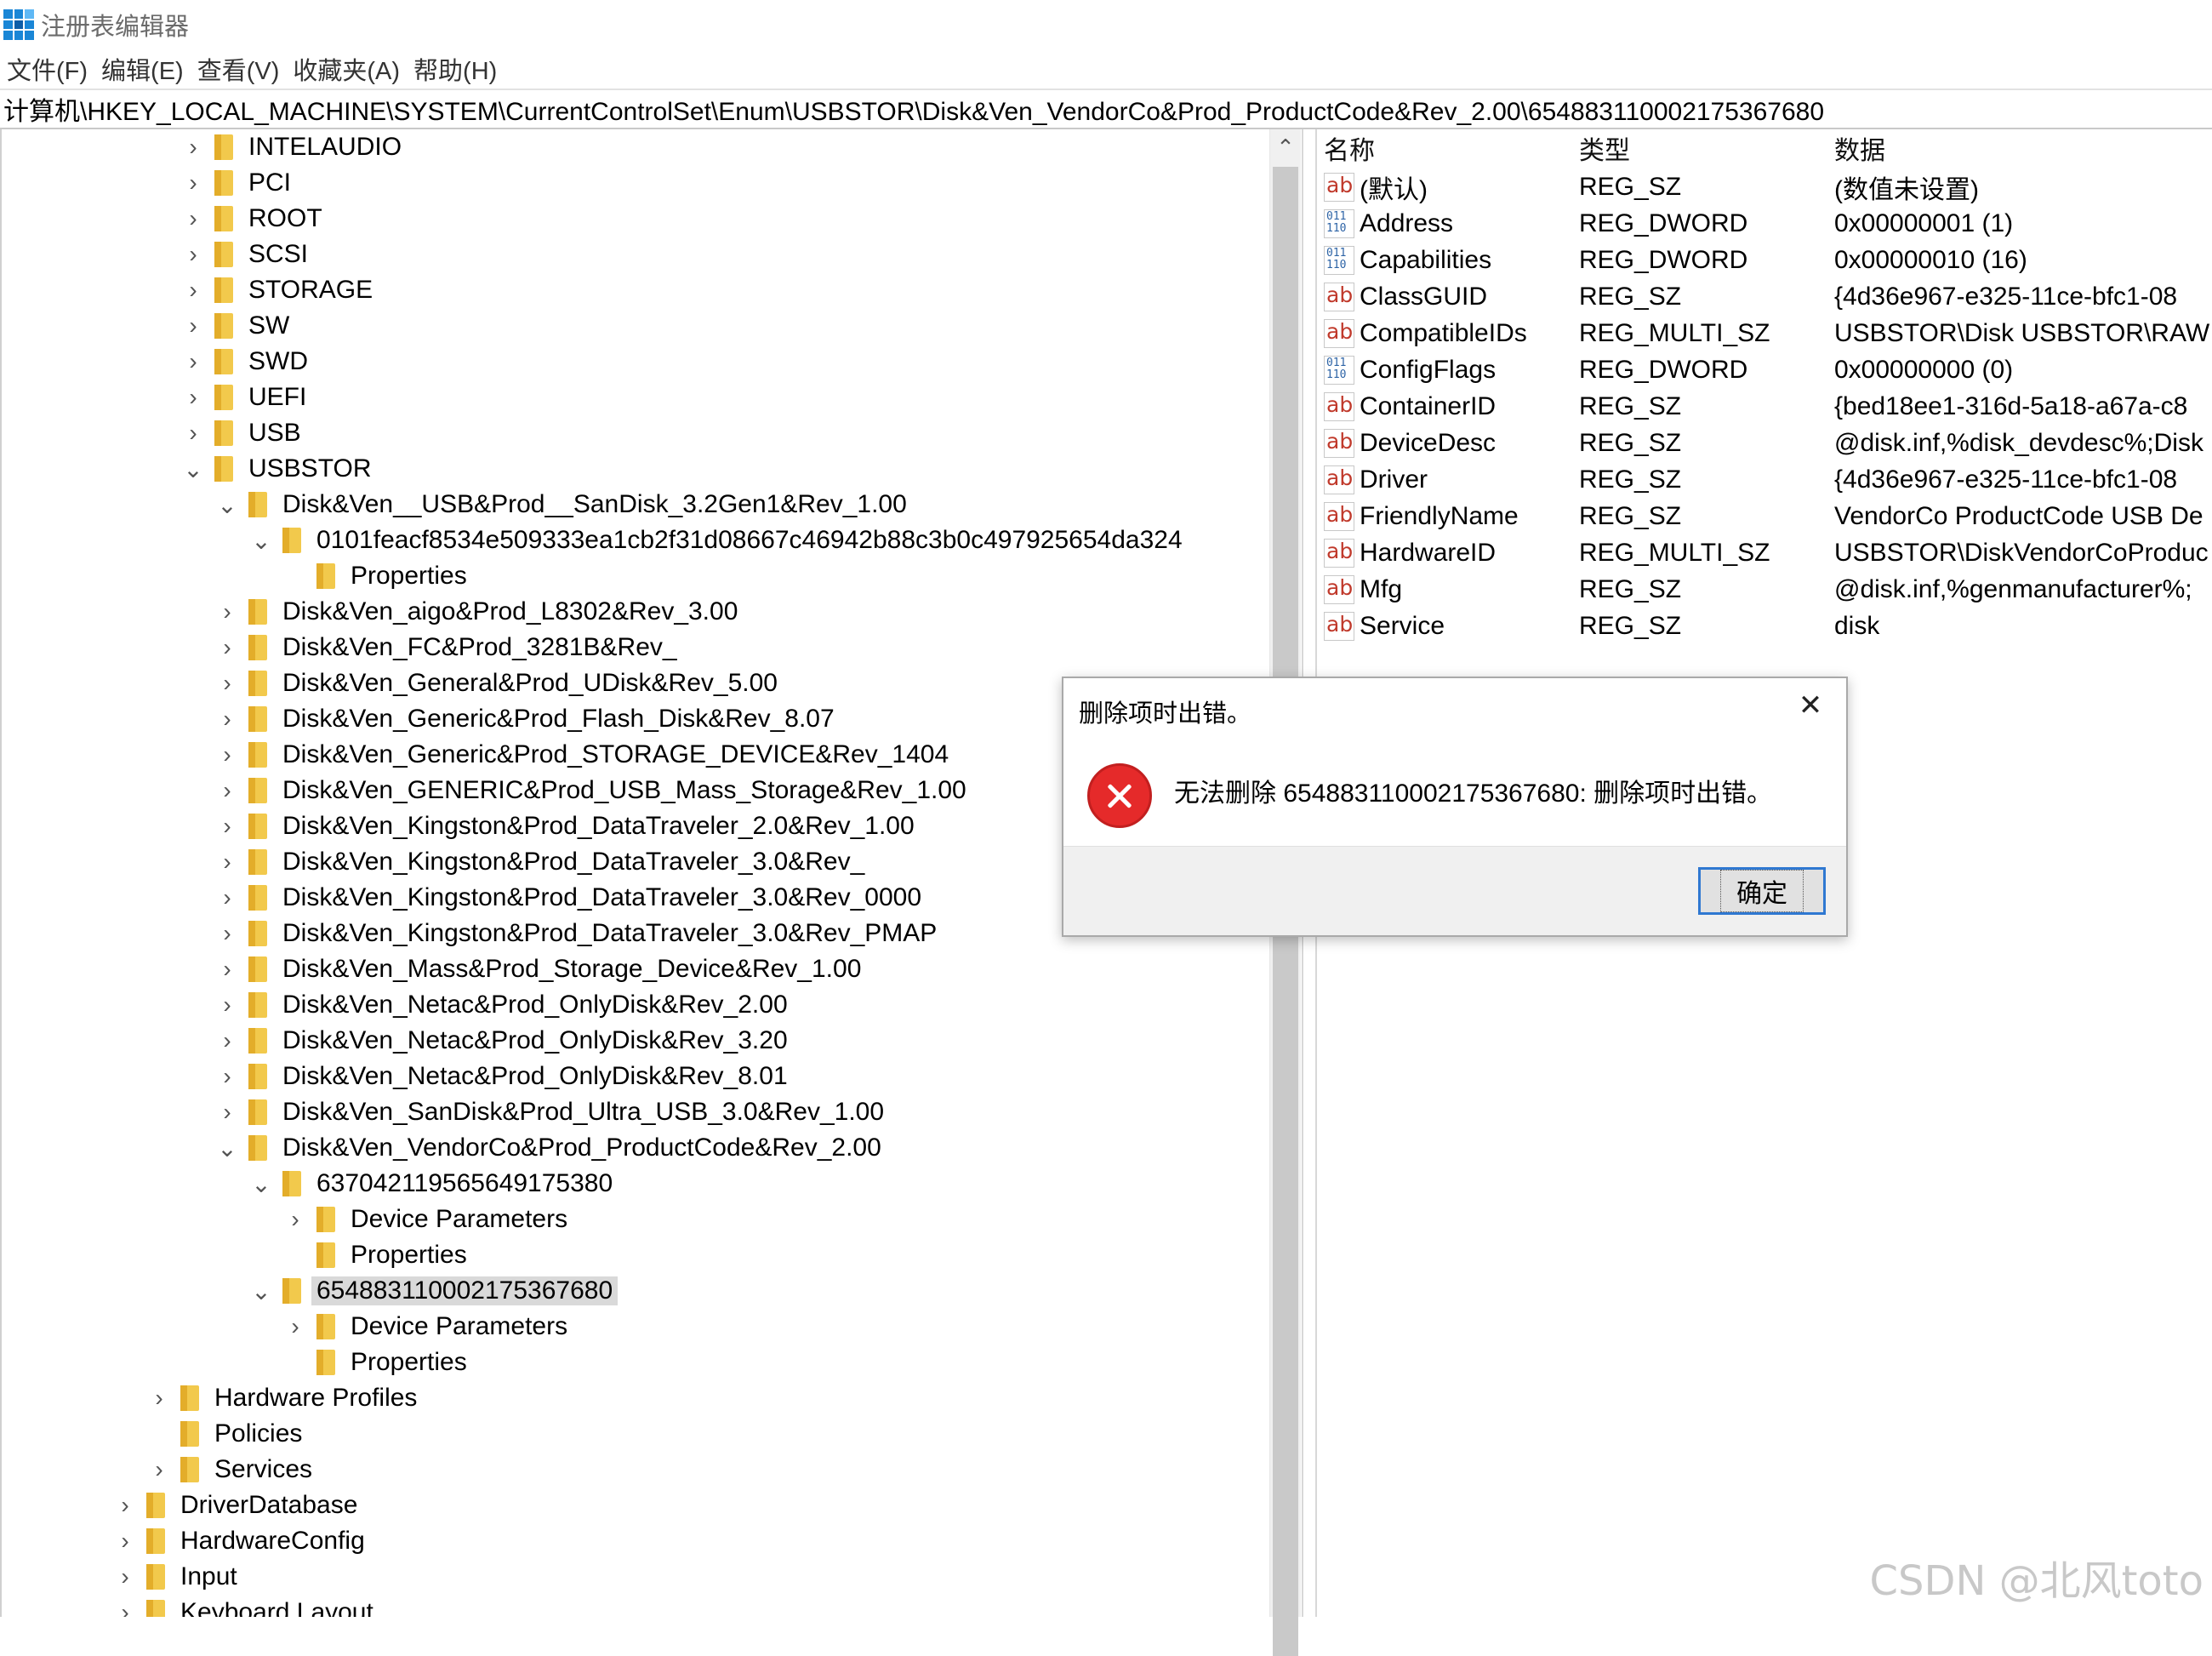 The height and width of the screenshot is (1656, 2212). Describe the element at coordinates (652, 362) in the screenshot. I see `tree-item: › SWD` at that location.